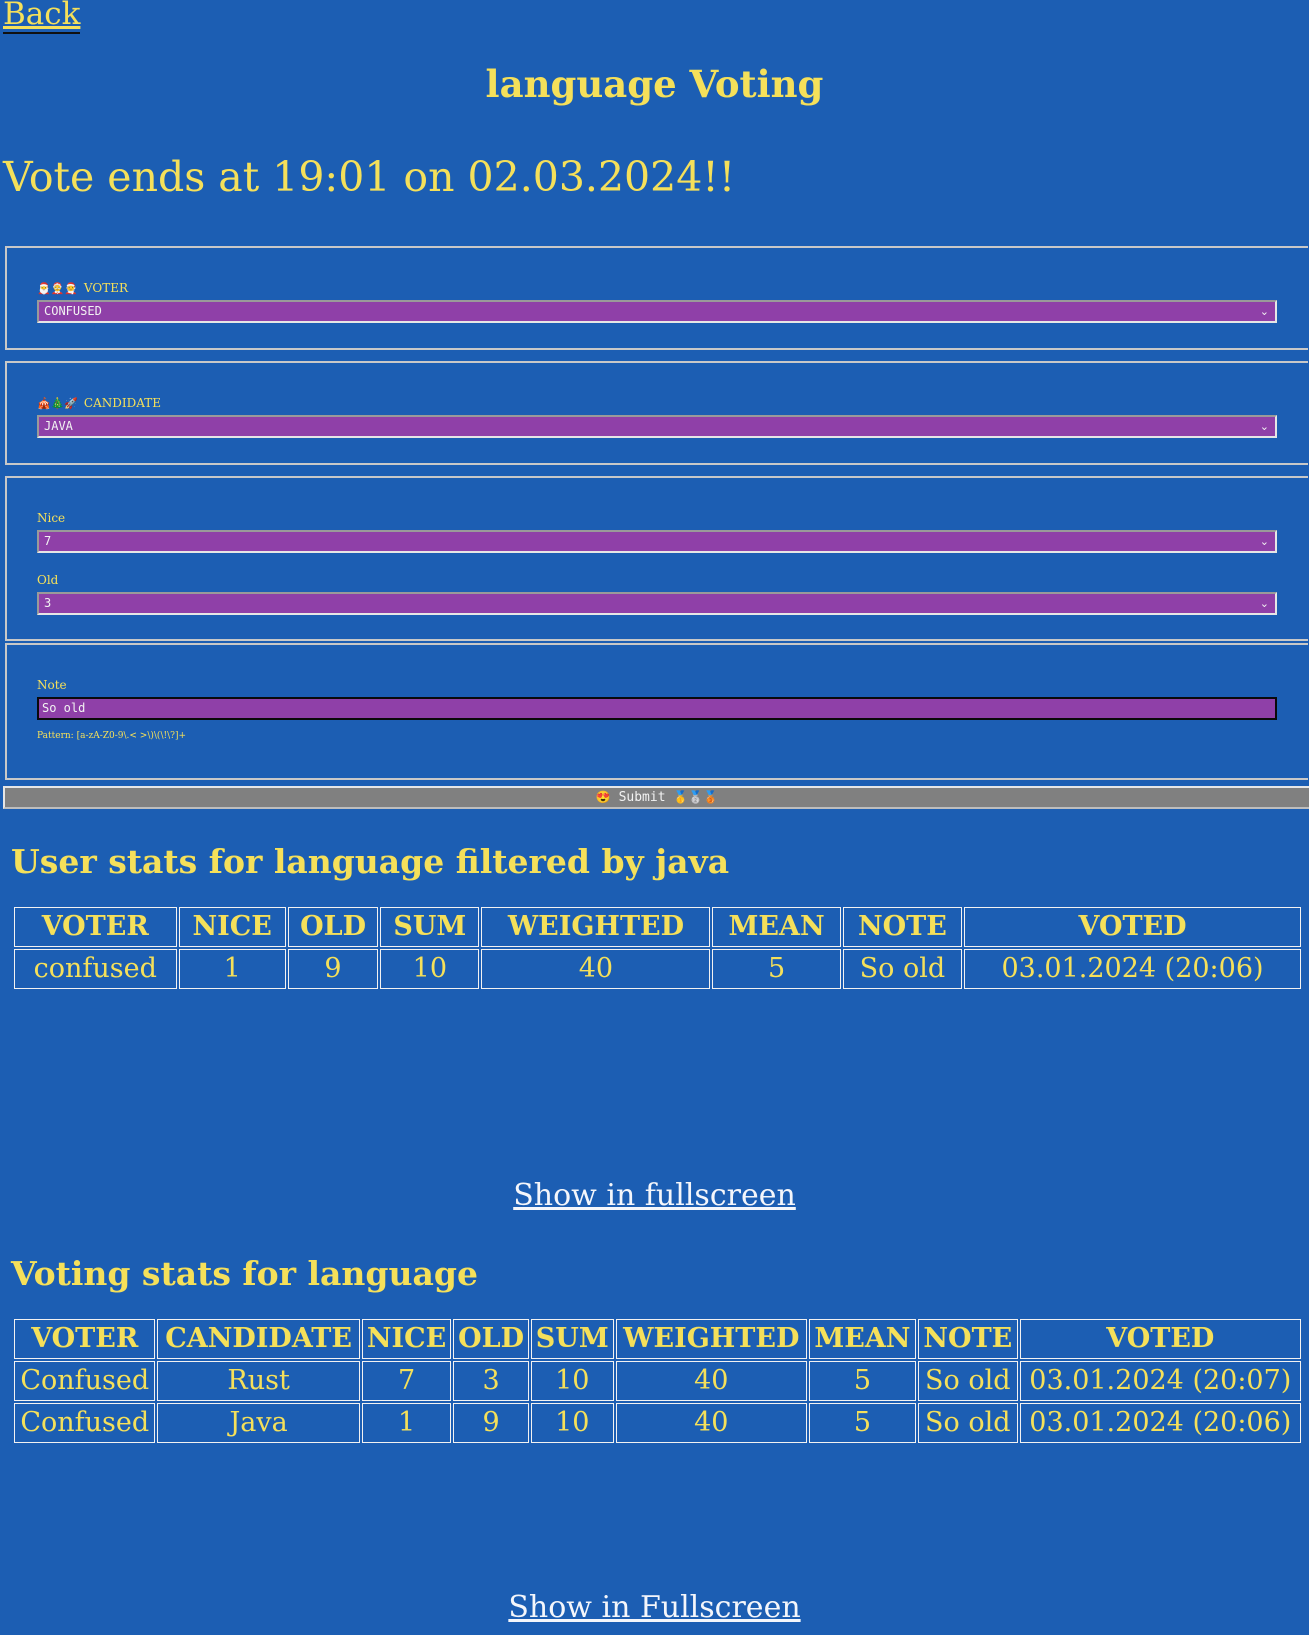 The width and height of the screenshot is (1309, 1635). What do you see at coordinates (244, 1273) in the screenshot?
I see `voting-stats-heading: Voting stats for language` at bounding box center [244, 1273].